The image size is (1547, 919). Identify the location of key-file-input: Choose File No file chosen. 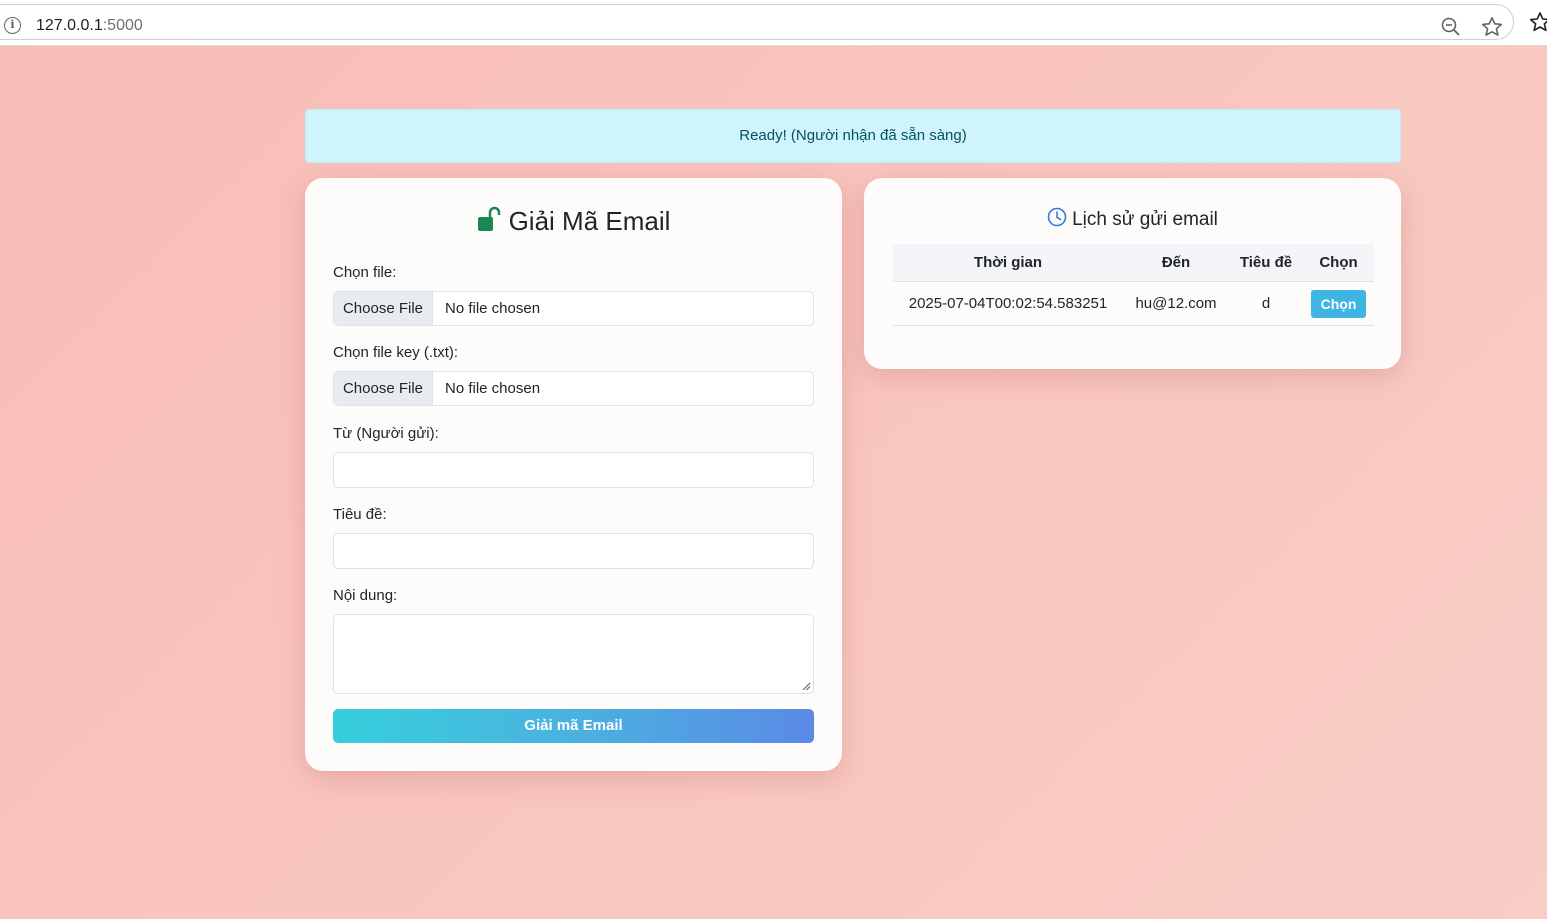
(573, 388).